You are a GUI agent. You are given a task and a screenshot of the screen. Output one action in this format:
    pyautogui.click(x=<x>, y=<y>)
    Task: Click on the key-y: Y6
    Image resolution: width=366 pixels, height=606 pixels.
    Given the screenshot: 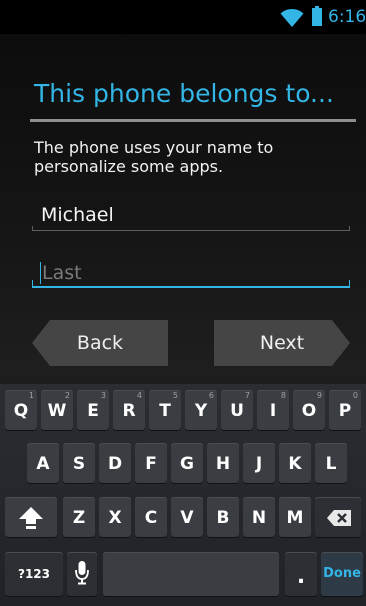 What is the action you would take?
    pyautogui.click(x=201, y=410)
    